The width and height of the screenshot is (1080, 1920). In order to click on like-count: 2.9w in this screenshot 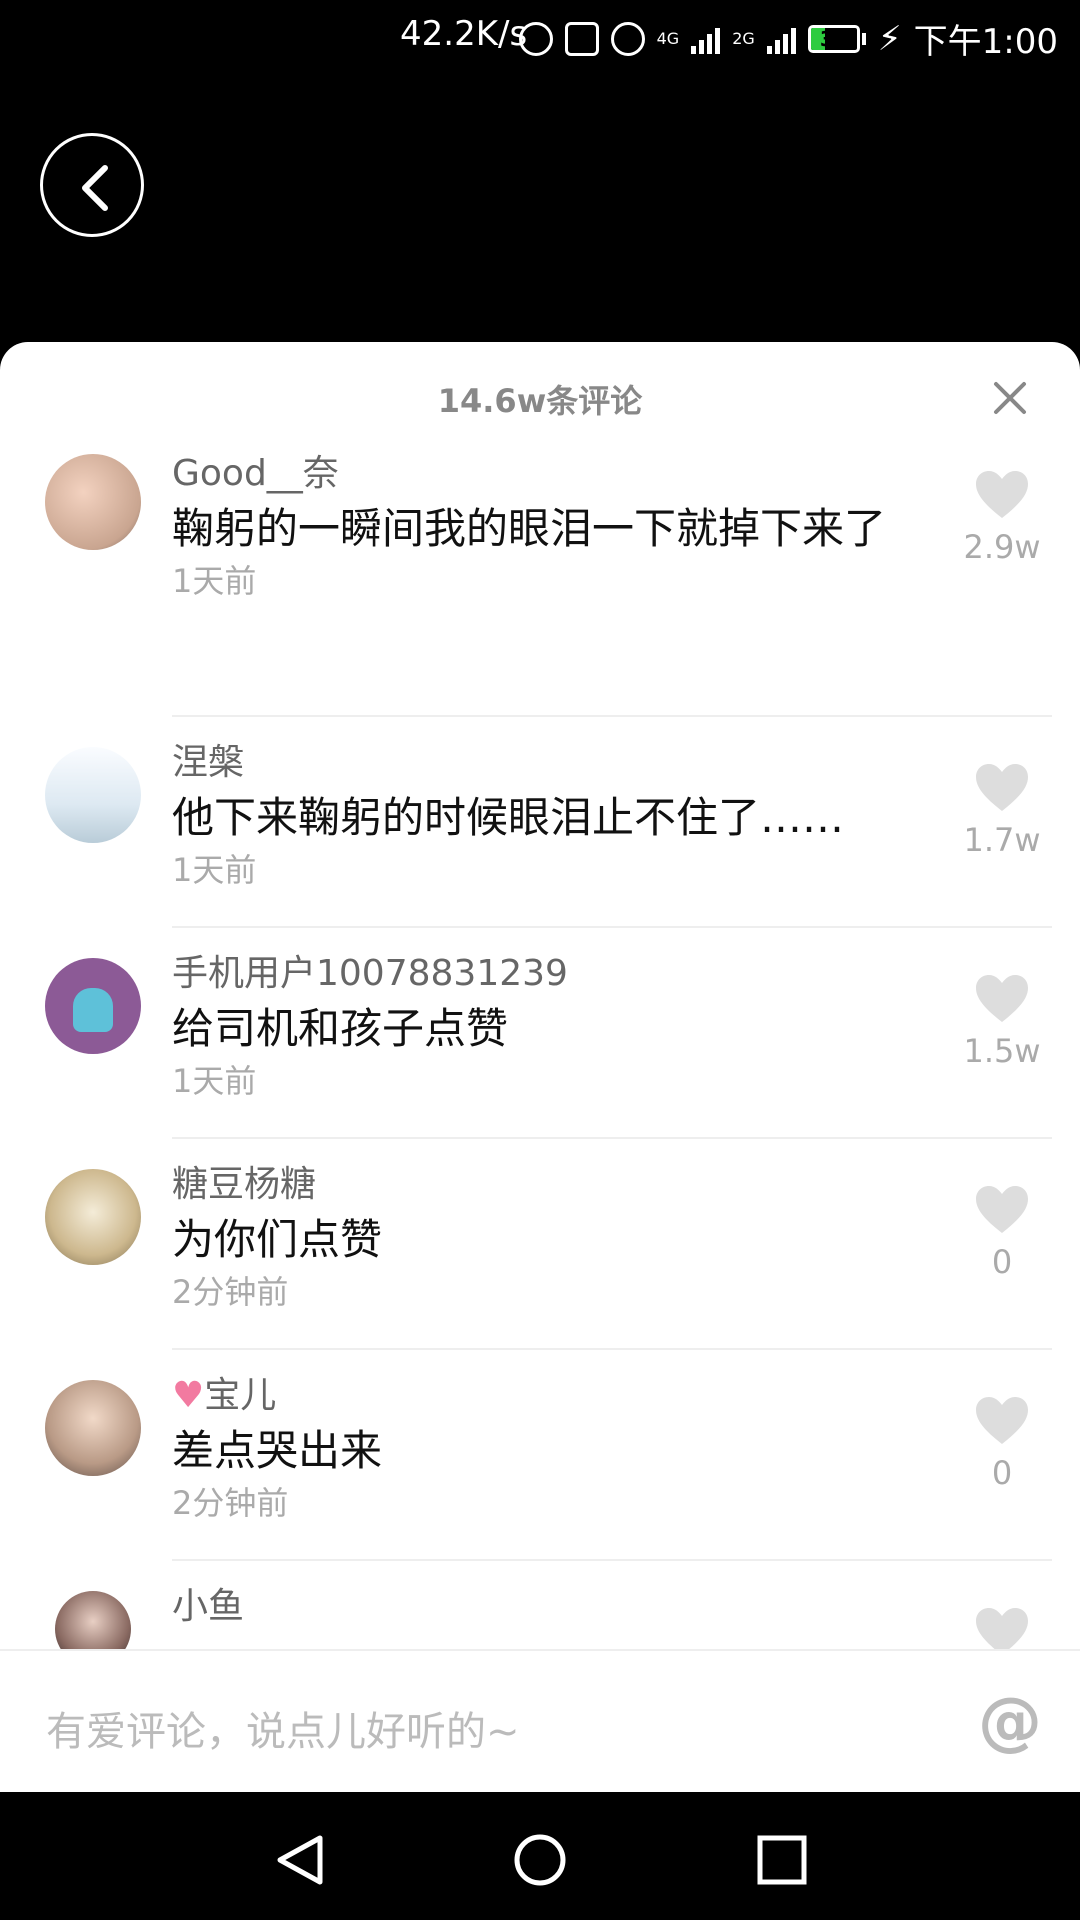, I will do `click(1002, 547)`.